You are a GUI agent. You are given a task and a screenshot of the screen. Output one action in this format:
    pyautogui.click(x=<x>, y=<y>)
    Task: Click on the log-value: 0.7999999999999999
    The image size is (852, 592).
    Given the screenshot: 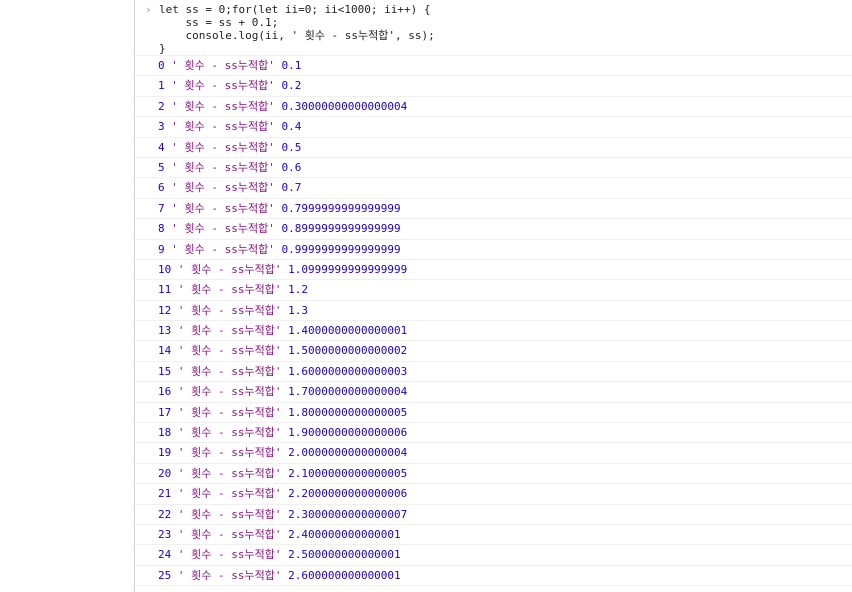 What is the action you would take?
    pyautogui.click(x=341, y=208)
    